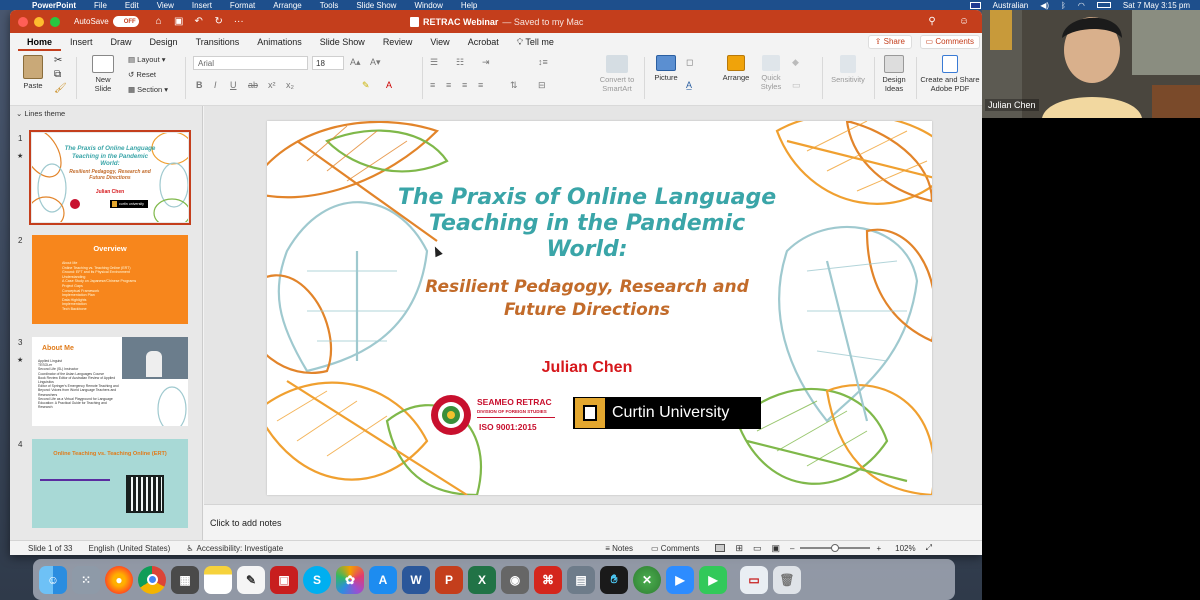 The height and width of the screenshot is (600, 1200). I want to click on autosave-control: AutoSave OFF, so click(106, 21).